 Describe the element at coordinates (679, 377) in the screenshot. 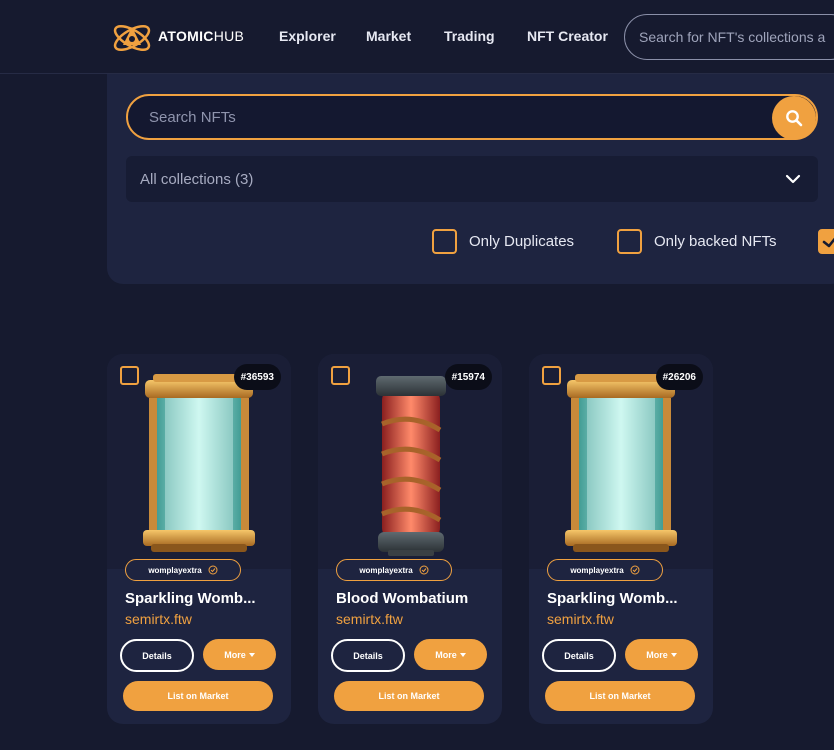

I see `asset-mint-badge: #26206` at that location.